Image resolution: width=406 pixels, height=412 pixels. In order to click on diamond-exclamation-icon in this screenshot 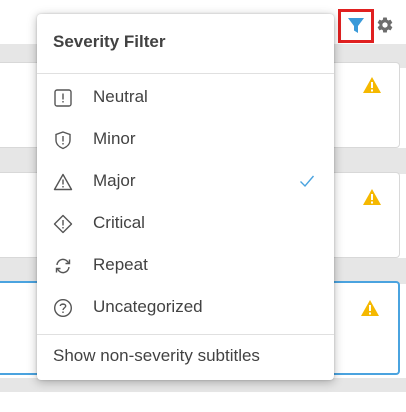, I will do `click(63, 224)`.